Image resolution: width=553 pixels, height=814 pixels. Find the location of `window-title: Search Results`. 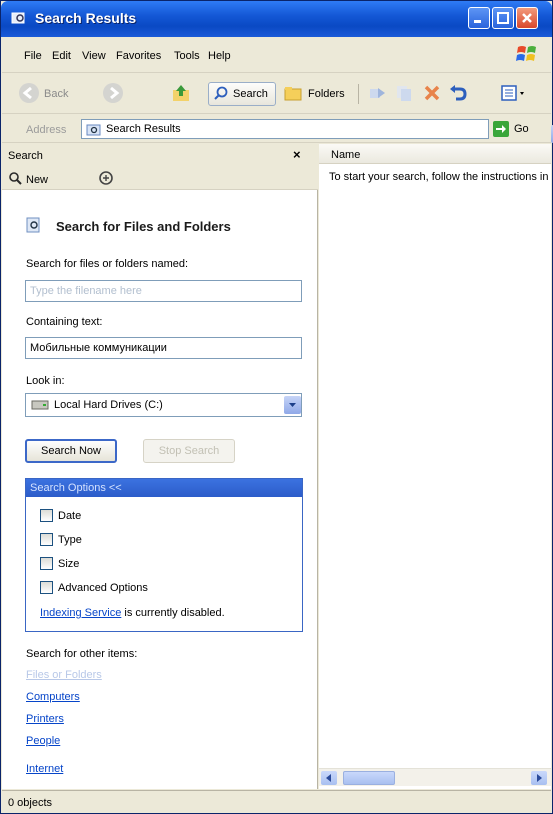

window-title: Search Results is located at coordinates (86, 18).